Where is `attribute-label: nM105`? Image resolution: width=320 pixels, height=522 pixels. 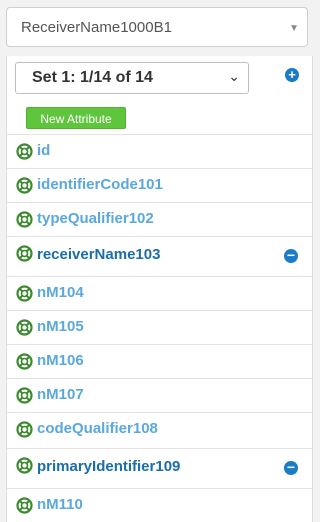 attribute-label: nM105 is located at coordinates (60, 326).